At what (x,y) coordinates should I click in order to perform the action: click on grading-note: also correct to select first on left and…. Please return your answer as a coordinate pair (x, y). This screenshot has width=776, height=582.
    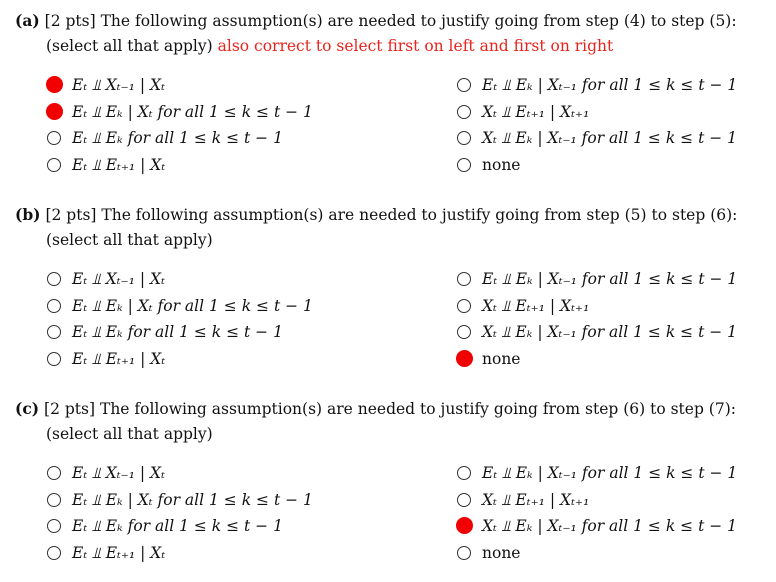
    Looking at the image, I should click on (415, 46).